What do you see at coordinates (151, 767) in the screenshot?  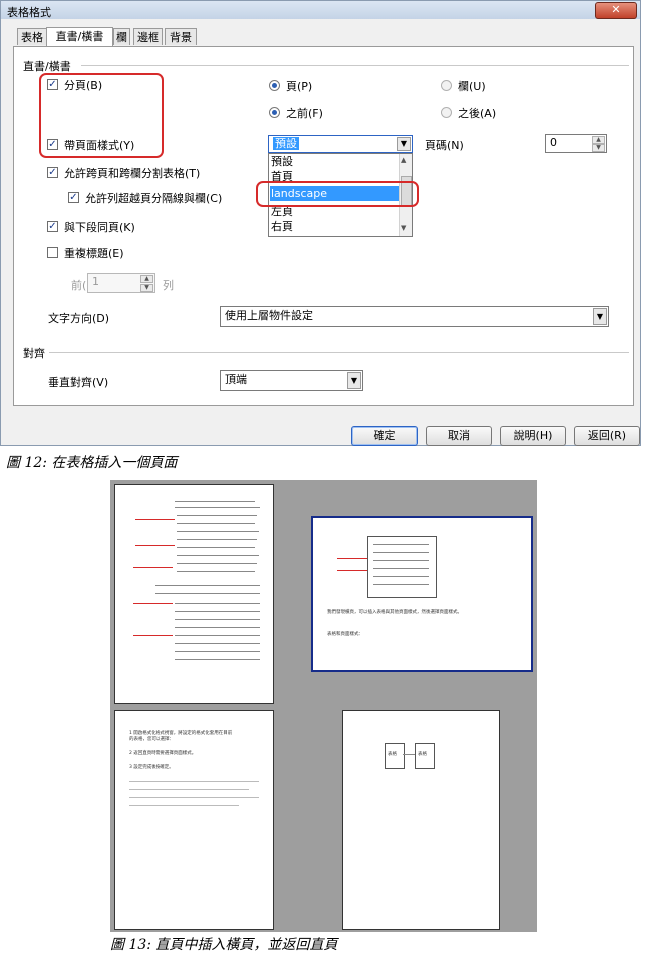 I see `page-3-text: 3 設定完成後按確定。` at bounding box center [151, 767].